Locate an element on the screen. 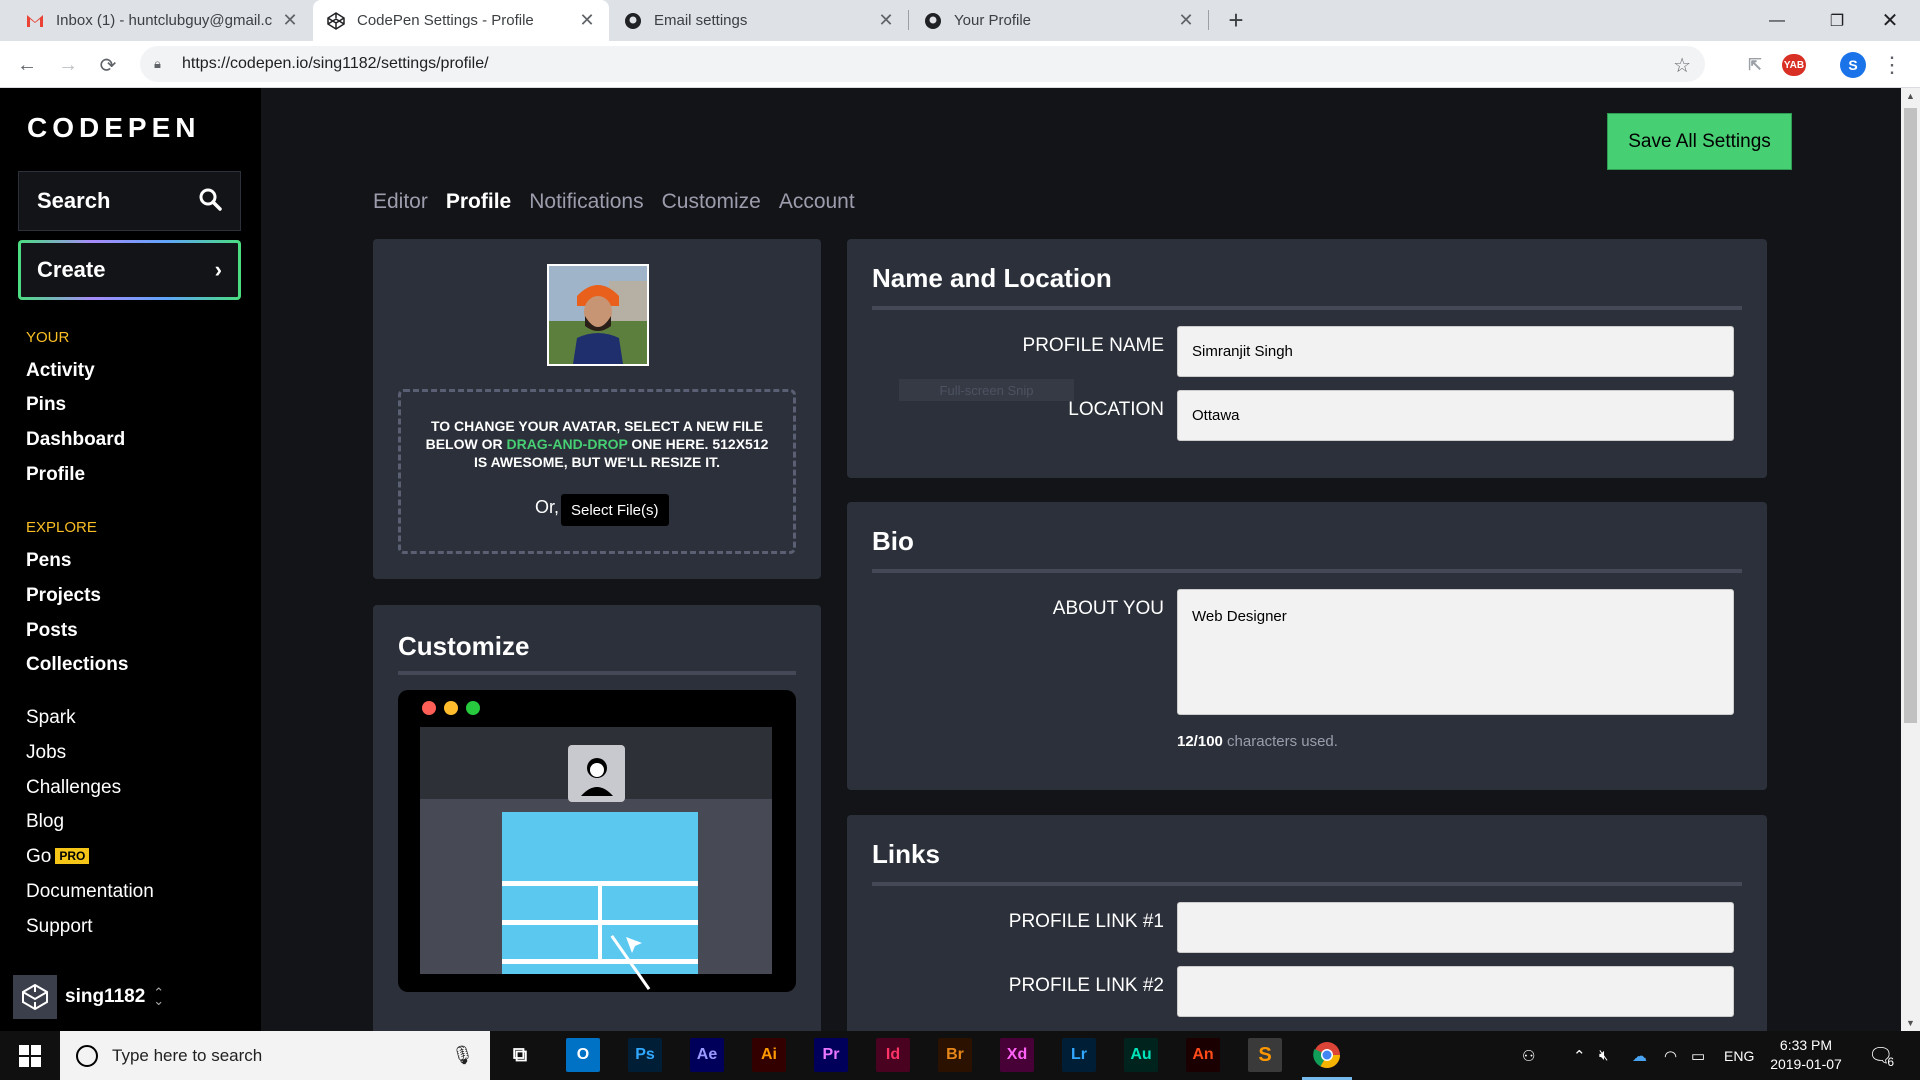 The height and width of the screenshot is (1080, 1920). sidebar-item-pins: Pins is located at coordinates (46, 405).